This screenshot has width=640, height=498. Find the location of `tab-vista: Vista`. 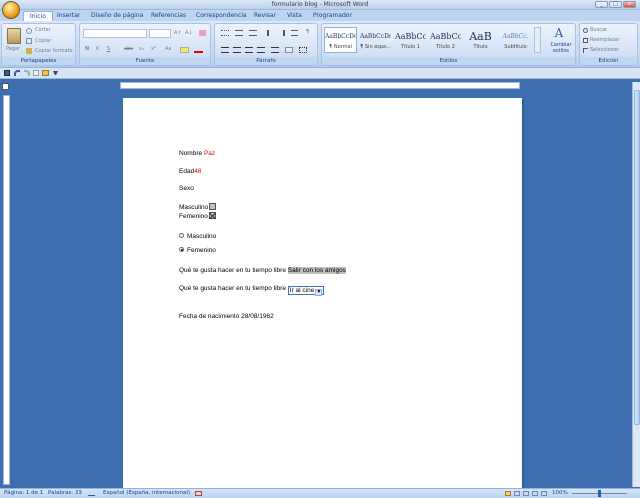

tab-vista: Vista is located at coordinates (294, 16).